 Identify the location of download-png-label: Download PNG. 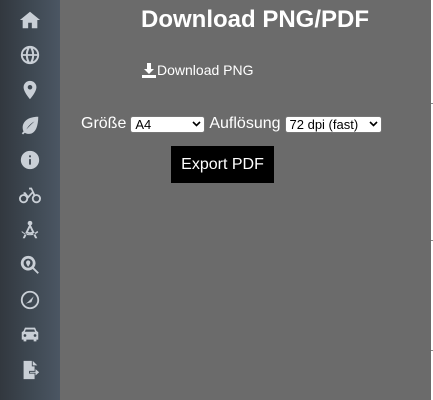
(205, 70).